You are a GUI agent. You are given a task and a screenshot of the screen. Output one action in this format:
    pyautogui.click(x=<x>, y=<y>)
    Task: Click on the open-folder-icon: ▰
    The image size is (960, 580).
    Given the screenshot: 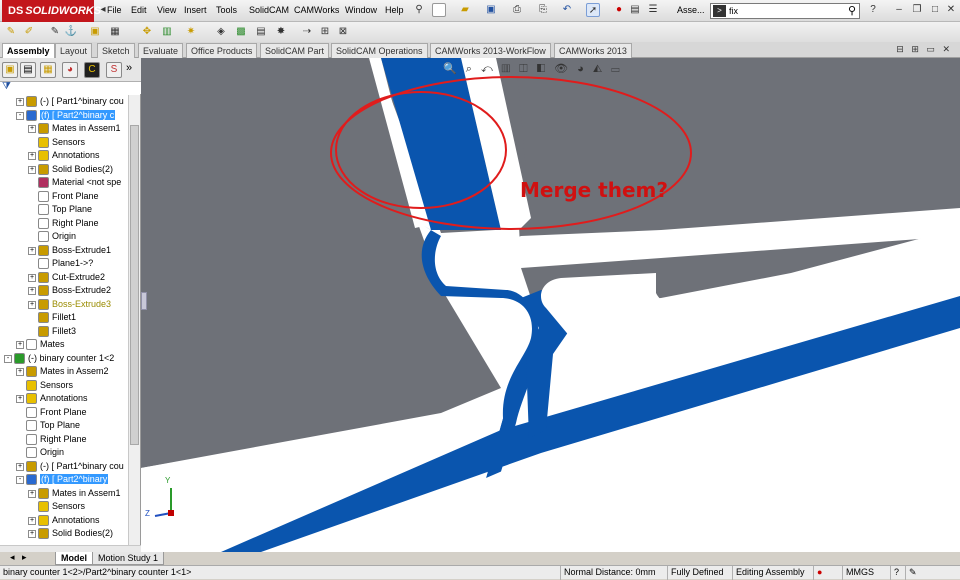 What is the action you would take?
    pyautogui.click(x=465, y=10)
    